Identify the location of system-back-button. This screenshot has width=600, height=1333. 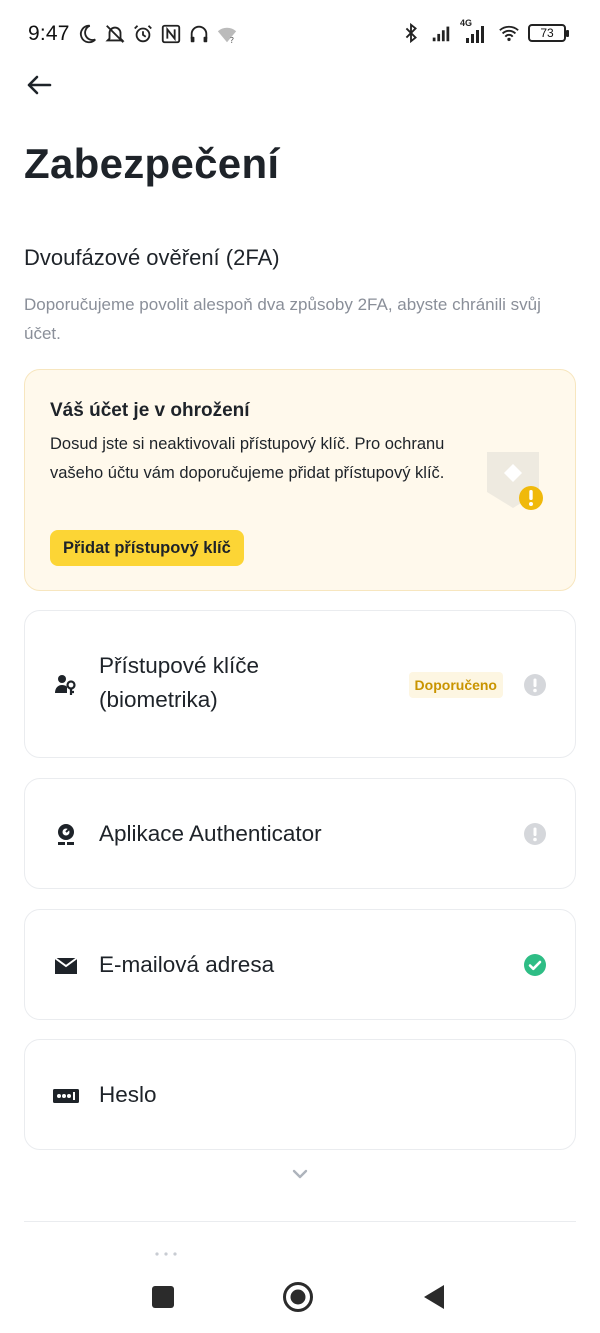
(434, 1297).